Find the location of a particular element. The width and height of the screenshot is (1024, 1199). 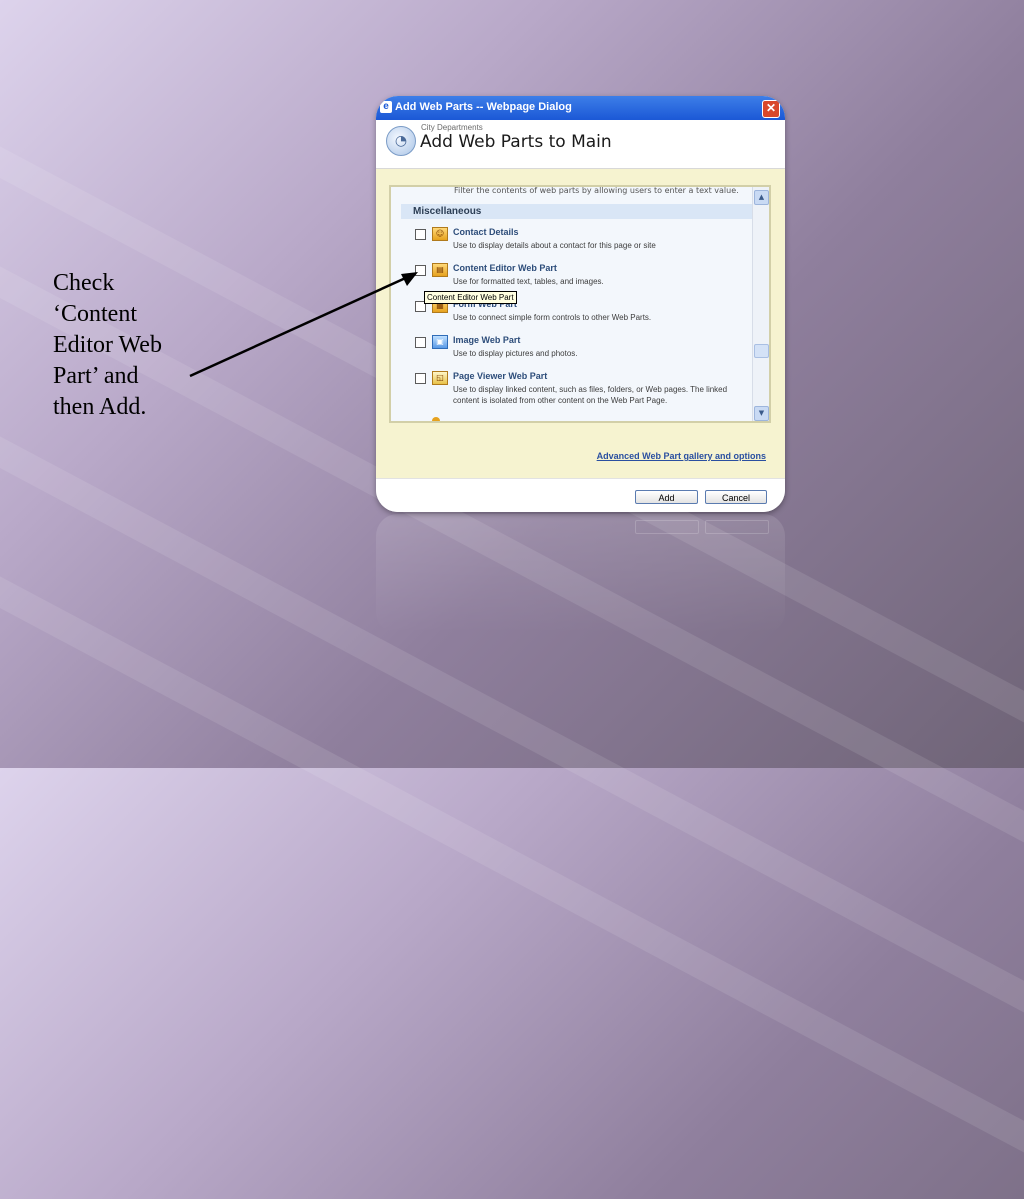

arrow-shaft is located at coordinates (300, 326).